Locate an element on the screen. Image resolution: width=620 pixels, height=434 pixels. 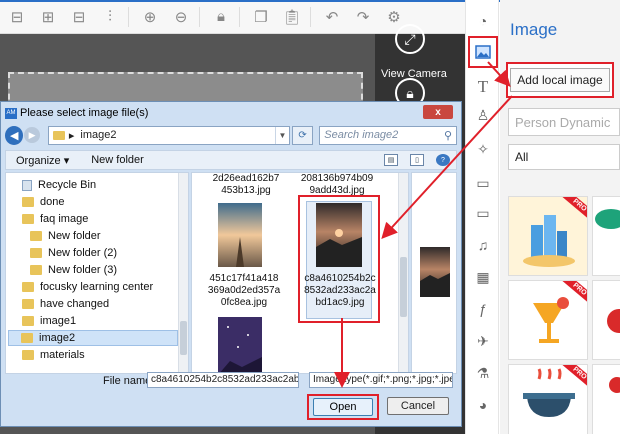
tree-item: have changed is located at coordinates (94, 304).